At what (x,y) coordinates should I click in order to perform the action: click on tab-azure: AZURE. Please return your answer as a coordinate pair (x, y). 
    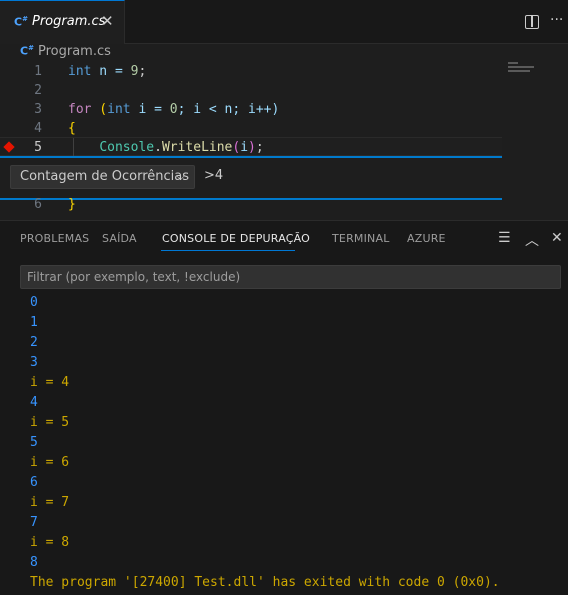
    Looking at the image, I should click on (426, 238).